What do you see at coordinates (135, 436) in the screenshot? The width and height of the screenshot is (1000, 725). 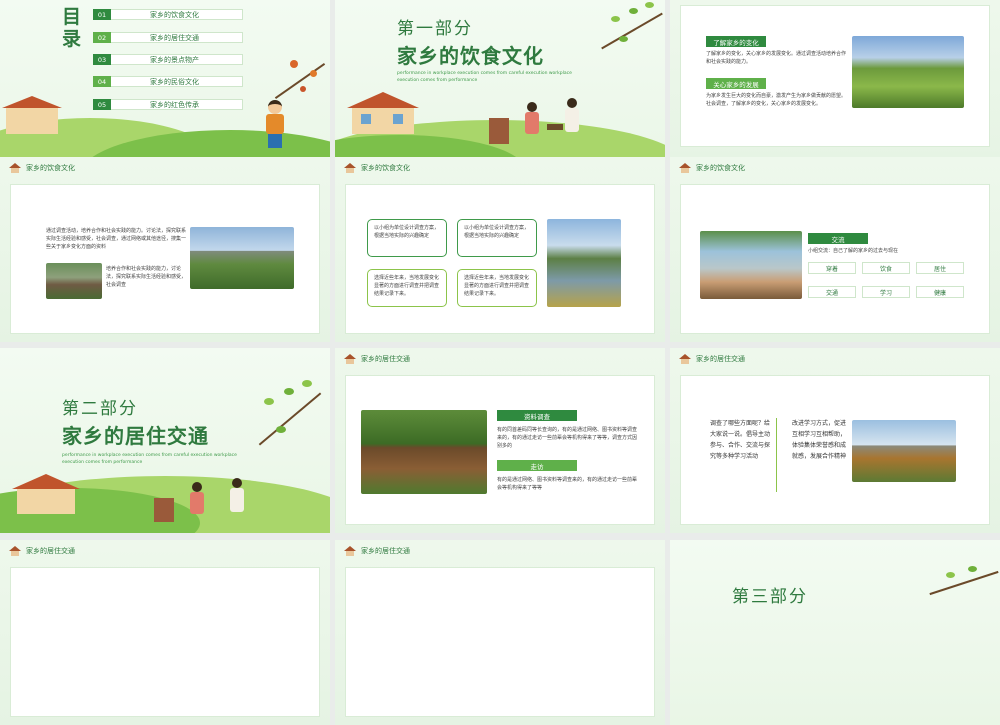 I see `part-title: 家乡的居住交通` at bounding box center [135, 436].